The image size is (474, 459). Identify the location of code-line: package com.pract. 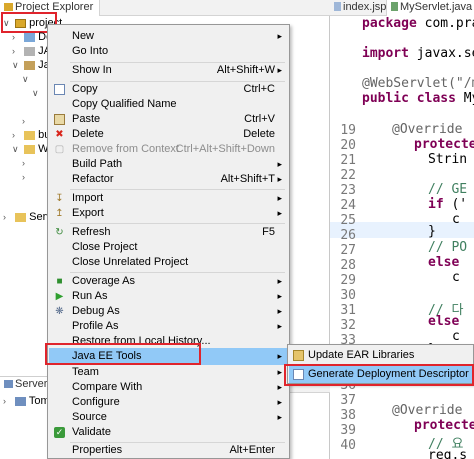
(418, 23).